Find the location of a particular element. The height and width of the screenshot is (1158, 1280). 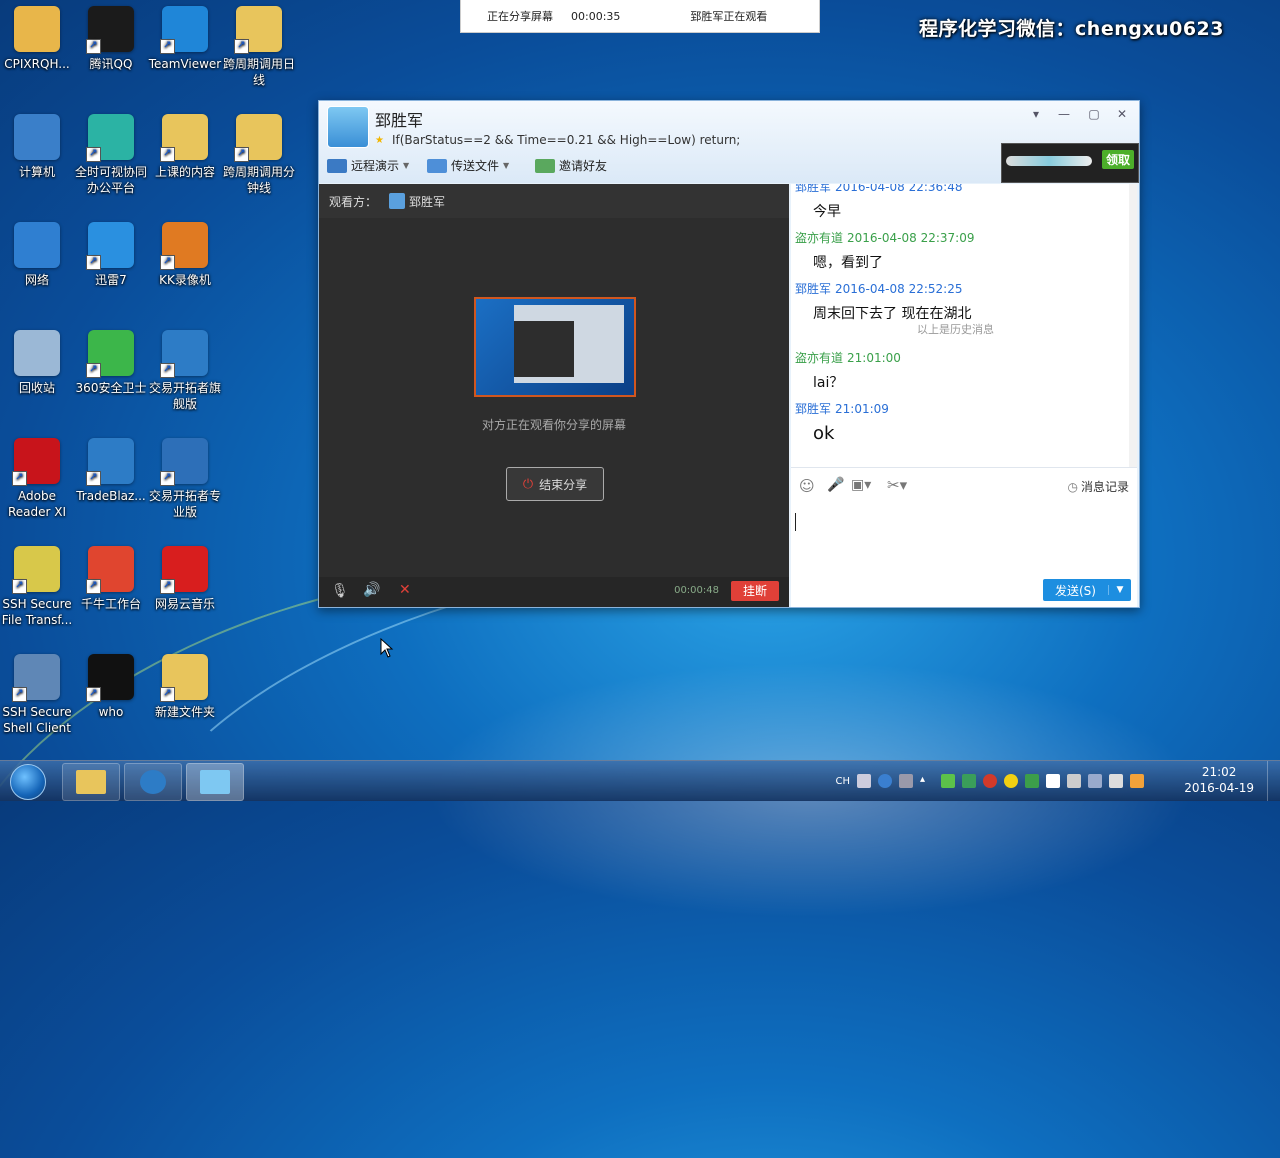

screenshot-icon: ✂▾ is located at coordinates (897, 485).